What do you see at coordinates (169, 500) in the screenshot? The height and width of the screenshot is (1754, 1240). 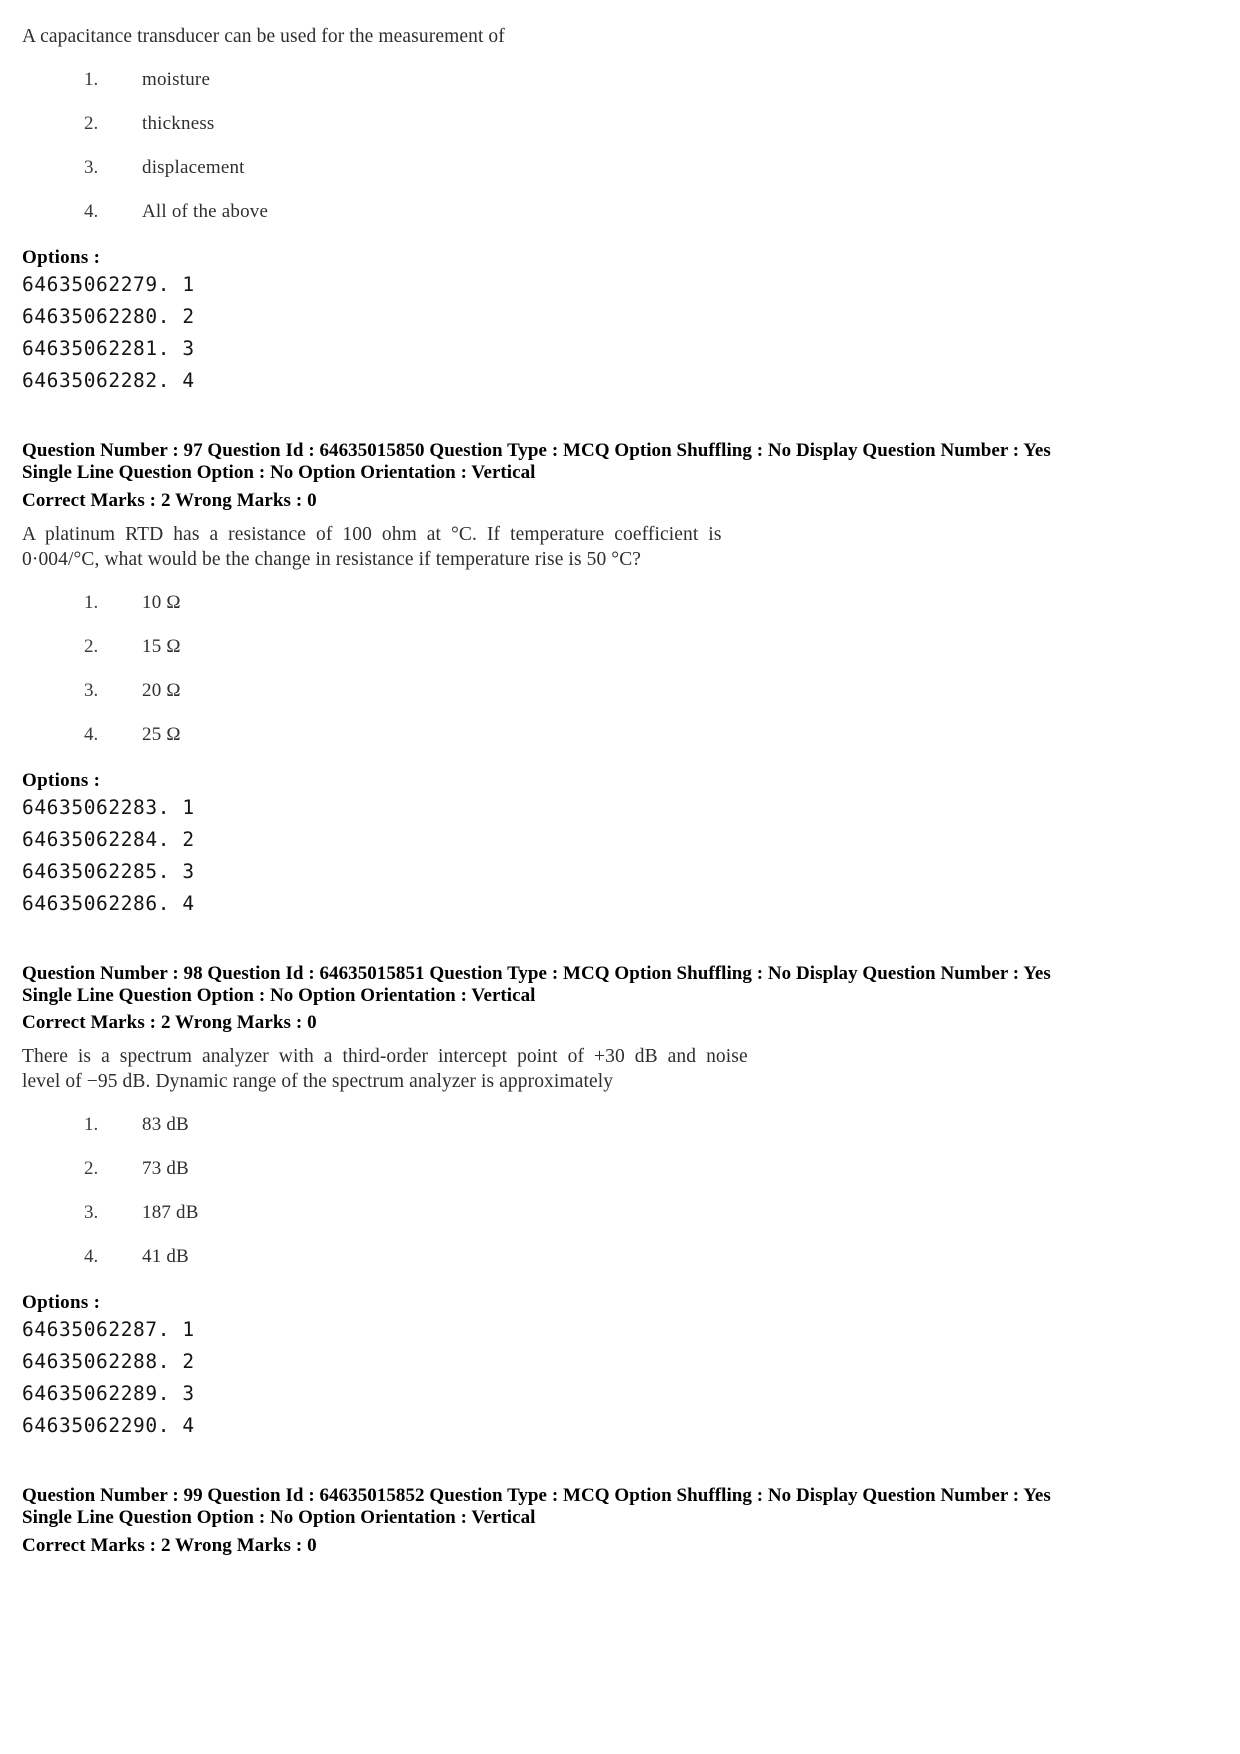 I see `marks-line-97: Correct Marks : 2 Wrong Marks : 0` at bounding box center [169, 500].